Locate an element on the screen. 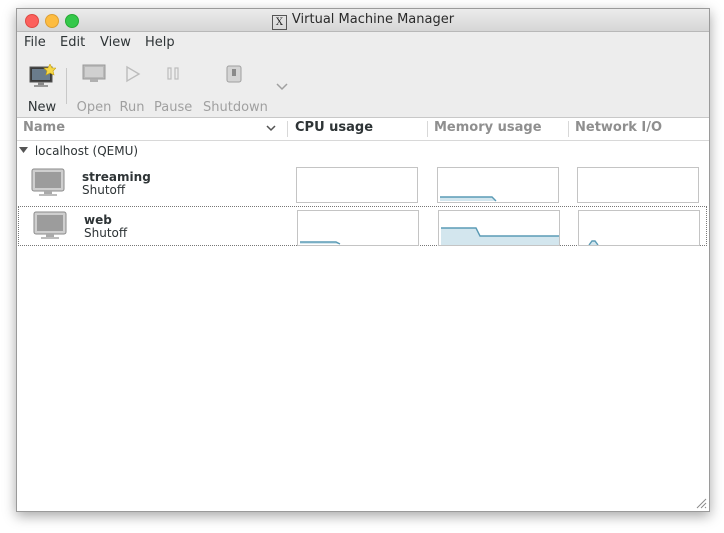  toolbar: New Open Run Pause Shutdown is located at coordinates (363, 86).